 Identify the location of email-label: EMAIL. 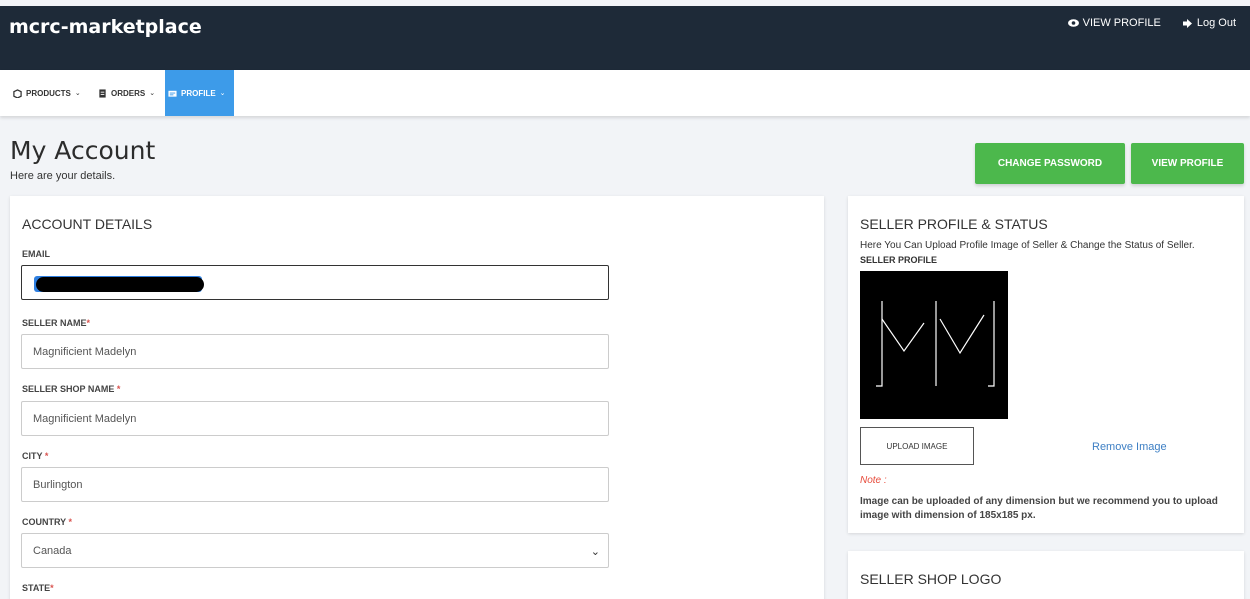
(36, 254).